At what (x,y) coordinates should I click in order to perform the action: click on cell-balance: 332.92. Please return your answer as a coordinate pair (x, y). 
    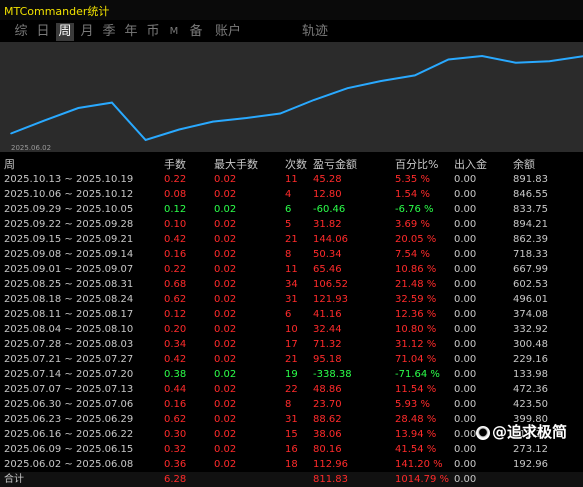
    Looking at the image, I should click on (530, 329).